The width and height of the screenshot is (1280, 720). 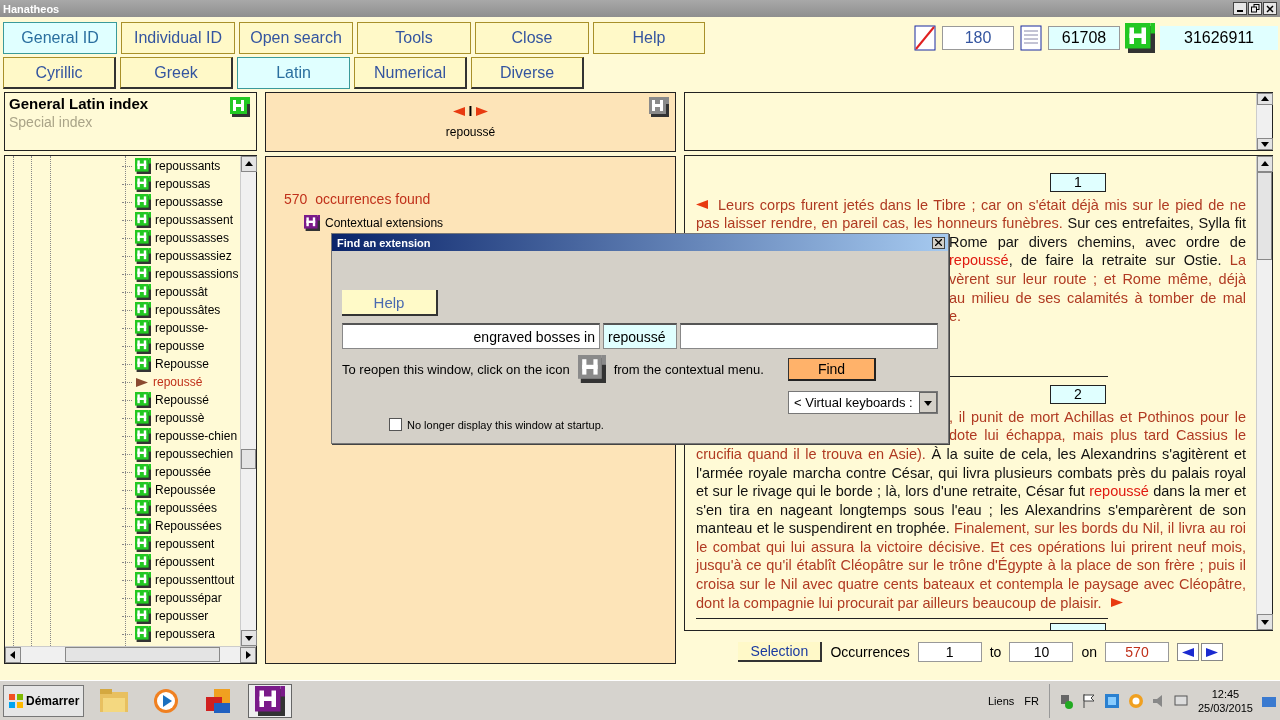 I want to click on index-item: repoussassions, so click(x=197, y=274).